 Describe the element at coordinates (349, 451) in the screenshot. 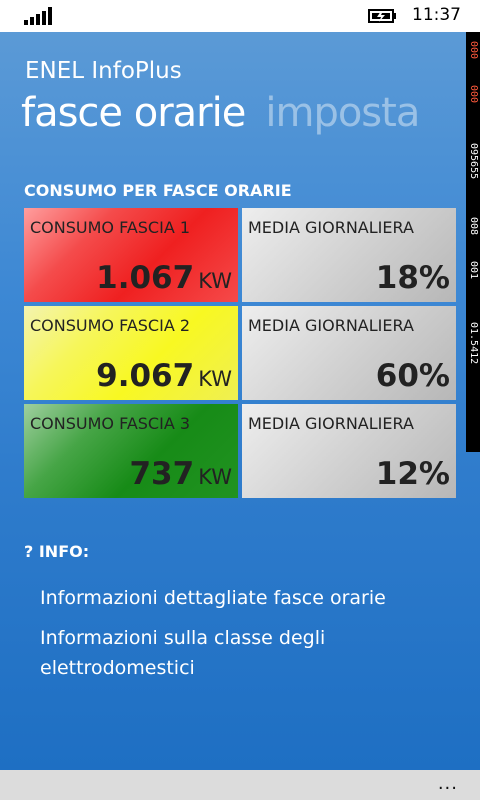

I see `tile-media-giornaliera-3: MEDIA GIORNALIERA 12%` at that location.